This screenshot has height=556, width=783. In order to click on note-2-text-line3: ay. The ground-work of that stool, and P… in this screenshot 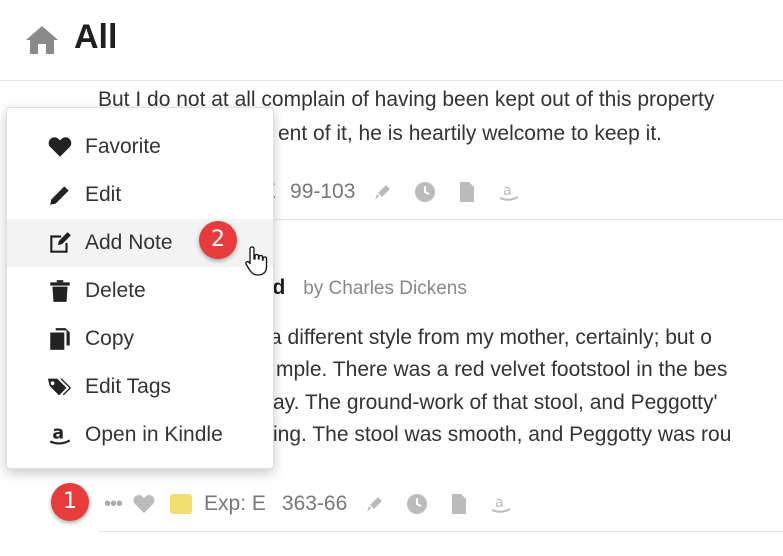, I will do `click(495, 402)`.